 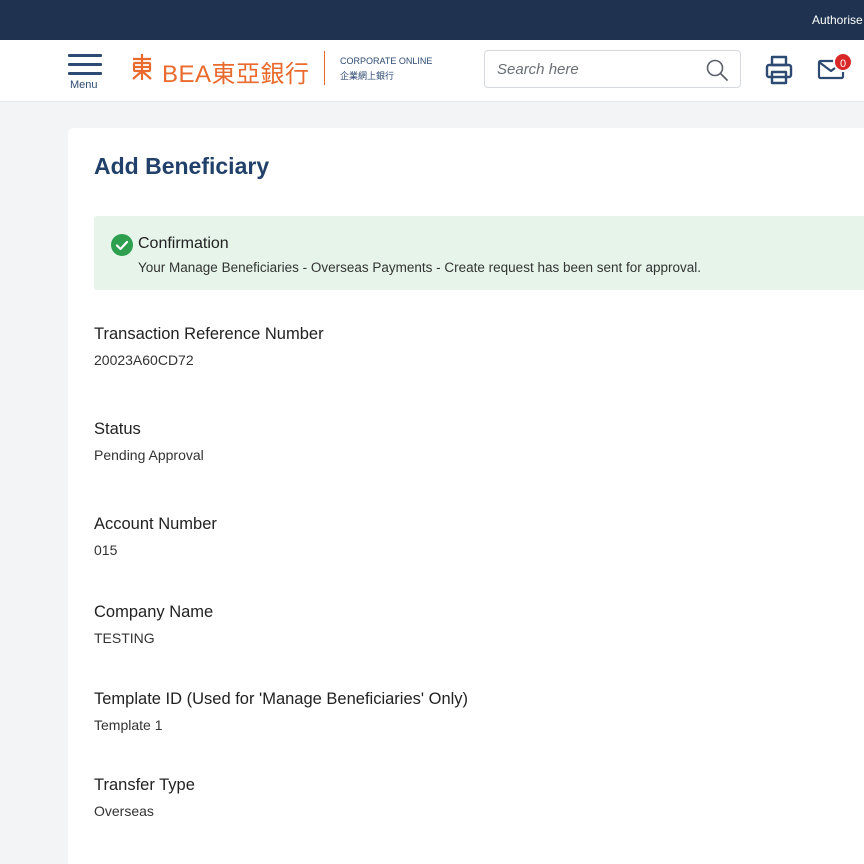 I want to click on field-value: Template 1, so click(x=128, y=725).